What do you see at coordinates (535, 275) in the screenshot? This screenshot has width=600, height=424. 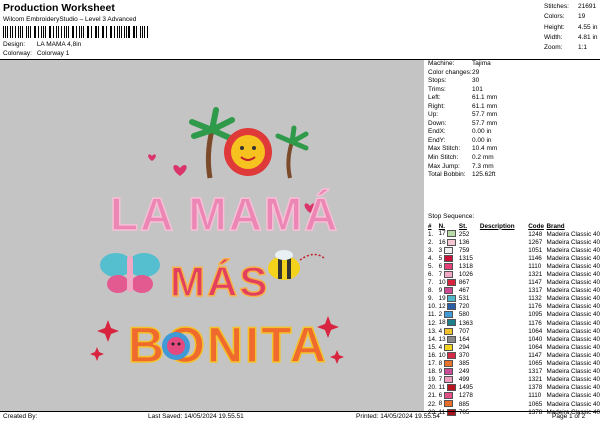 I see `row-code: 1321` at bounding box center [535, 275].